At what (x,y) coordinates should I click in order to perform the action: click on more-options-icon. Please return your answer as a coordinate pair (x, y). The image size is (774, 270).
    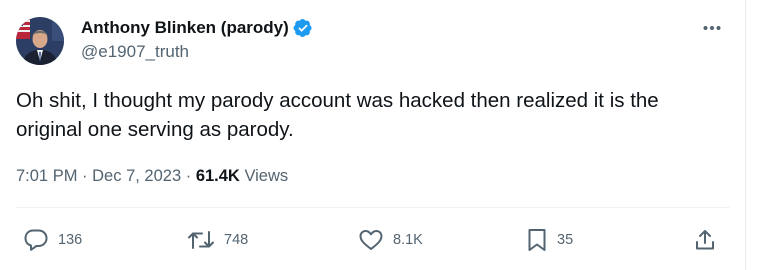
    Looking at the image, I should click on (712, 28).